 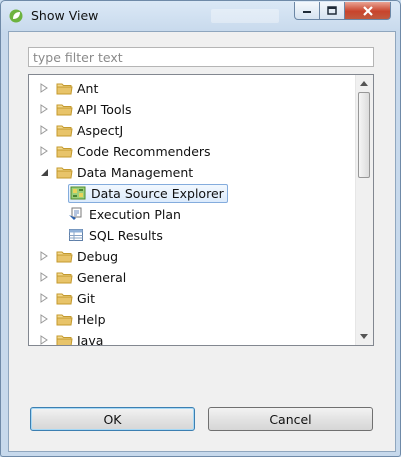 I want to click on tree-child-execution-plan: Execution Plan, so click(x=124, y=214).